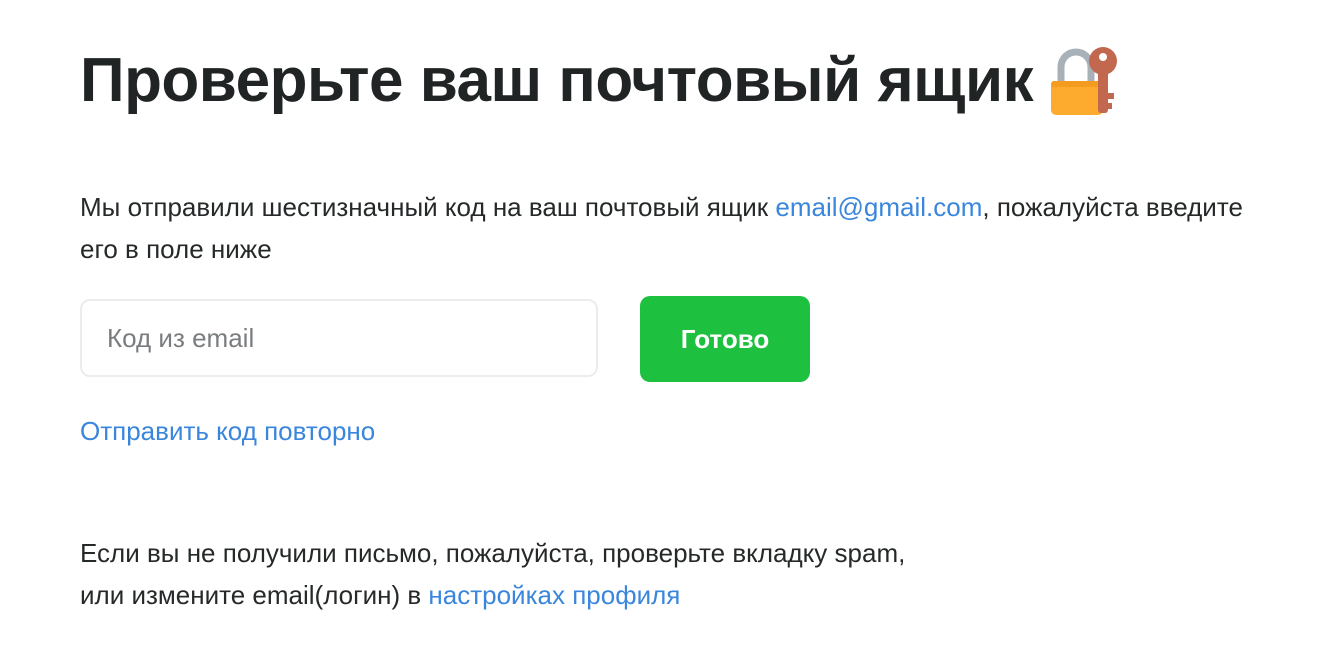  Describe the element at coordinates (1085, 81) in the screenshot. I see `lock-with-key-icon` at that location.